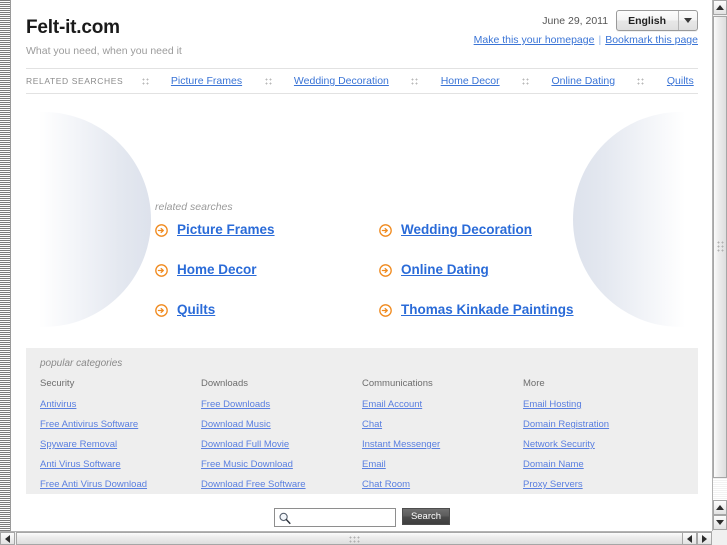 The height and width of the screenshot is (545, 727). Describe the element at coordinates (267, 310) in the screenshot. I see `related-link-row: Quilts` at that location.